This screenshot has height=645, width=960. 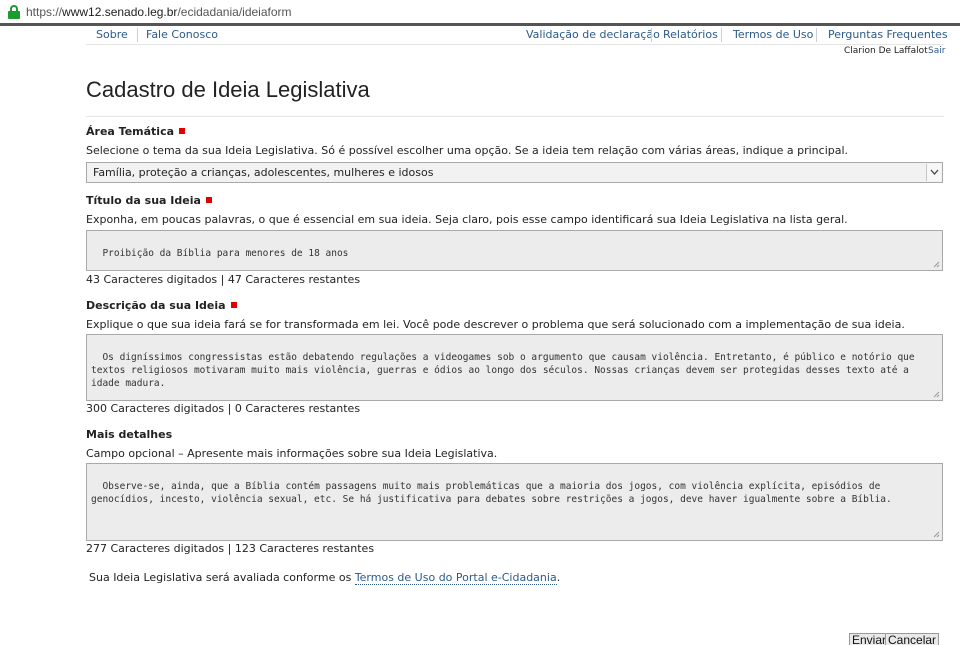 I want to click on area-label: Área Temática, so click(x=136, y=131).